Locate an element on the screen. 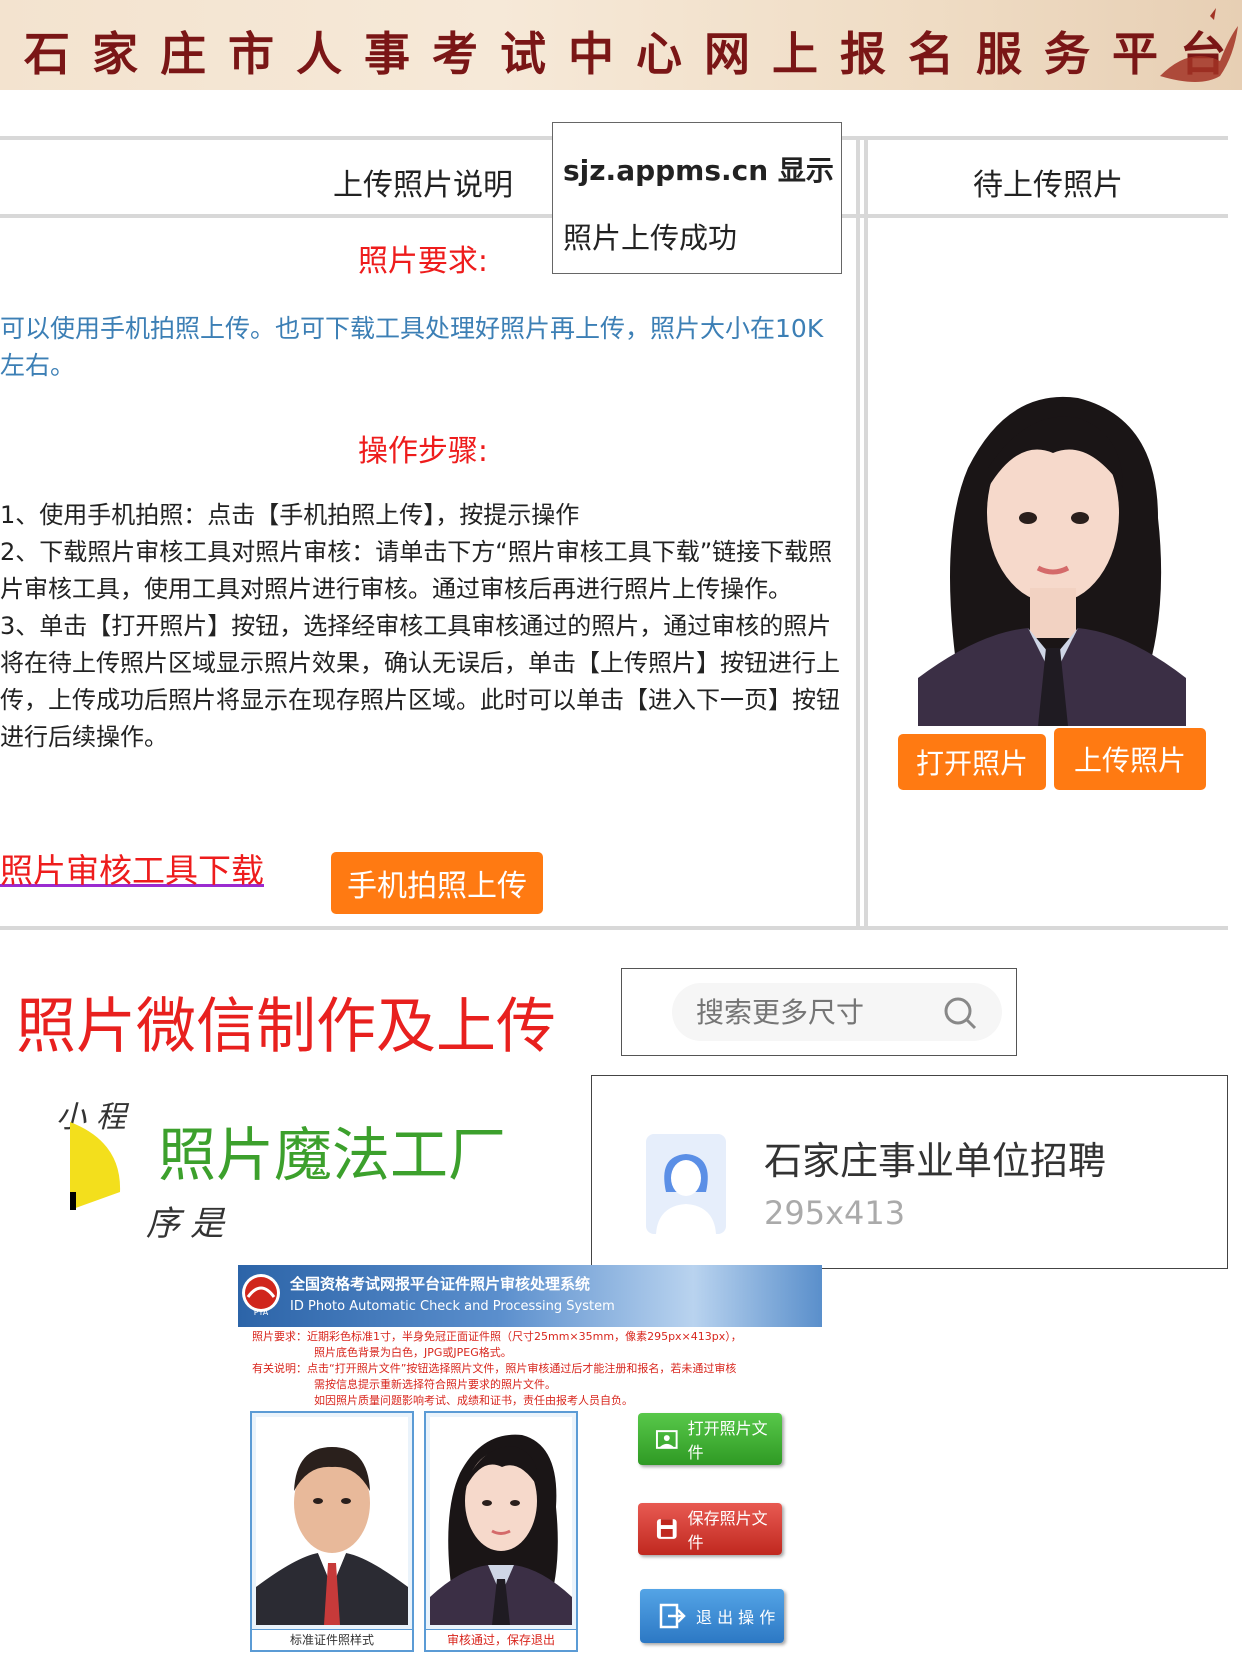  exit-label: 退 出 操 作 is located at coordinates (736, 1617).